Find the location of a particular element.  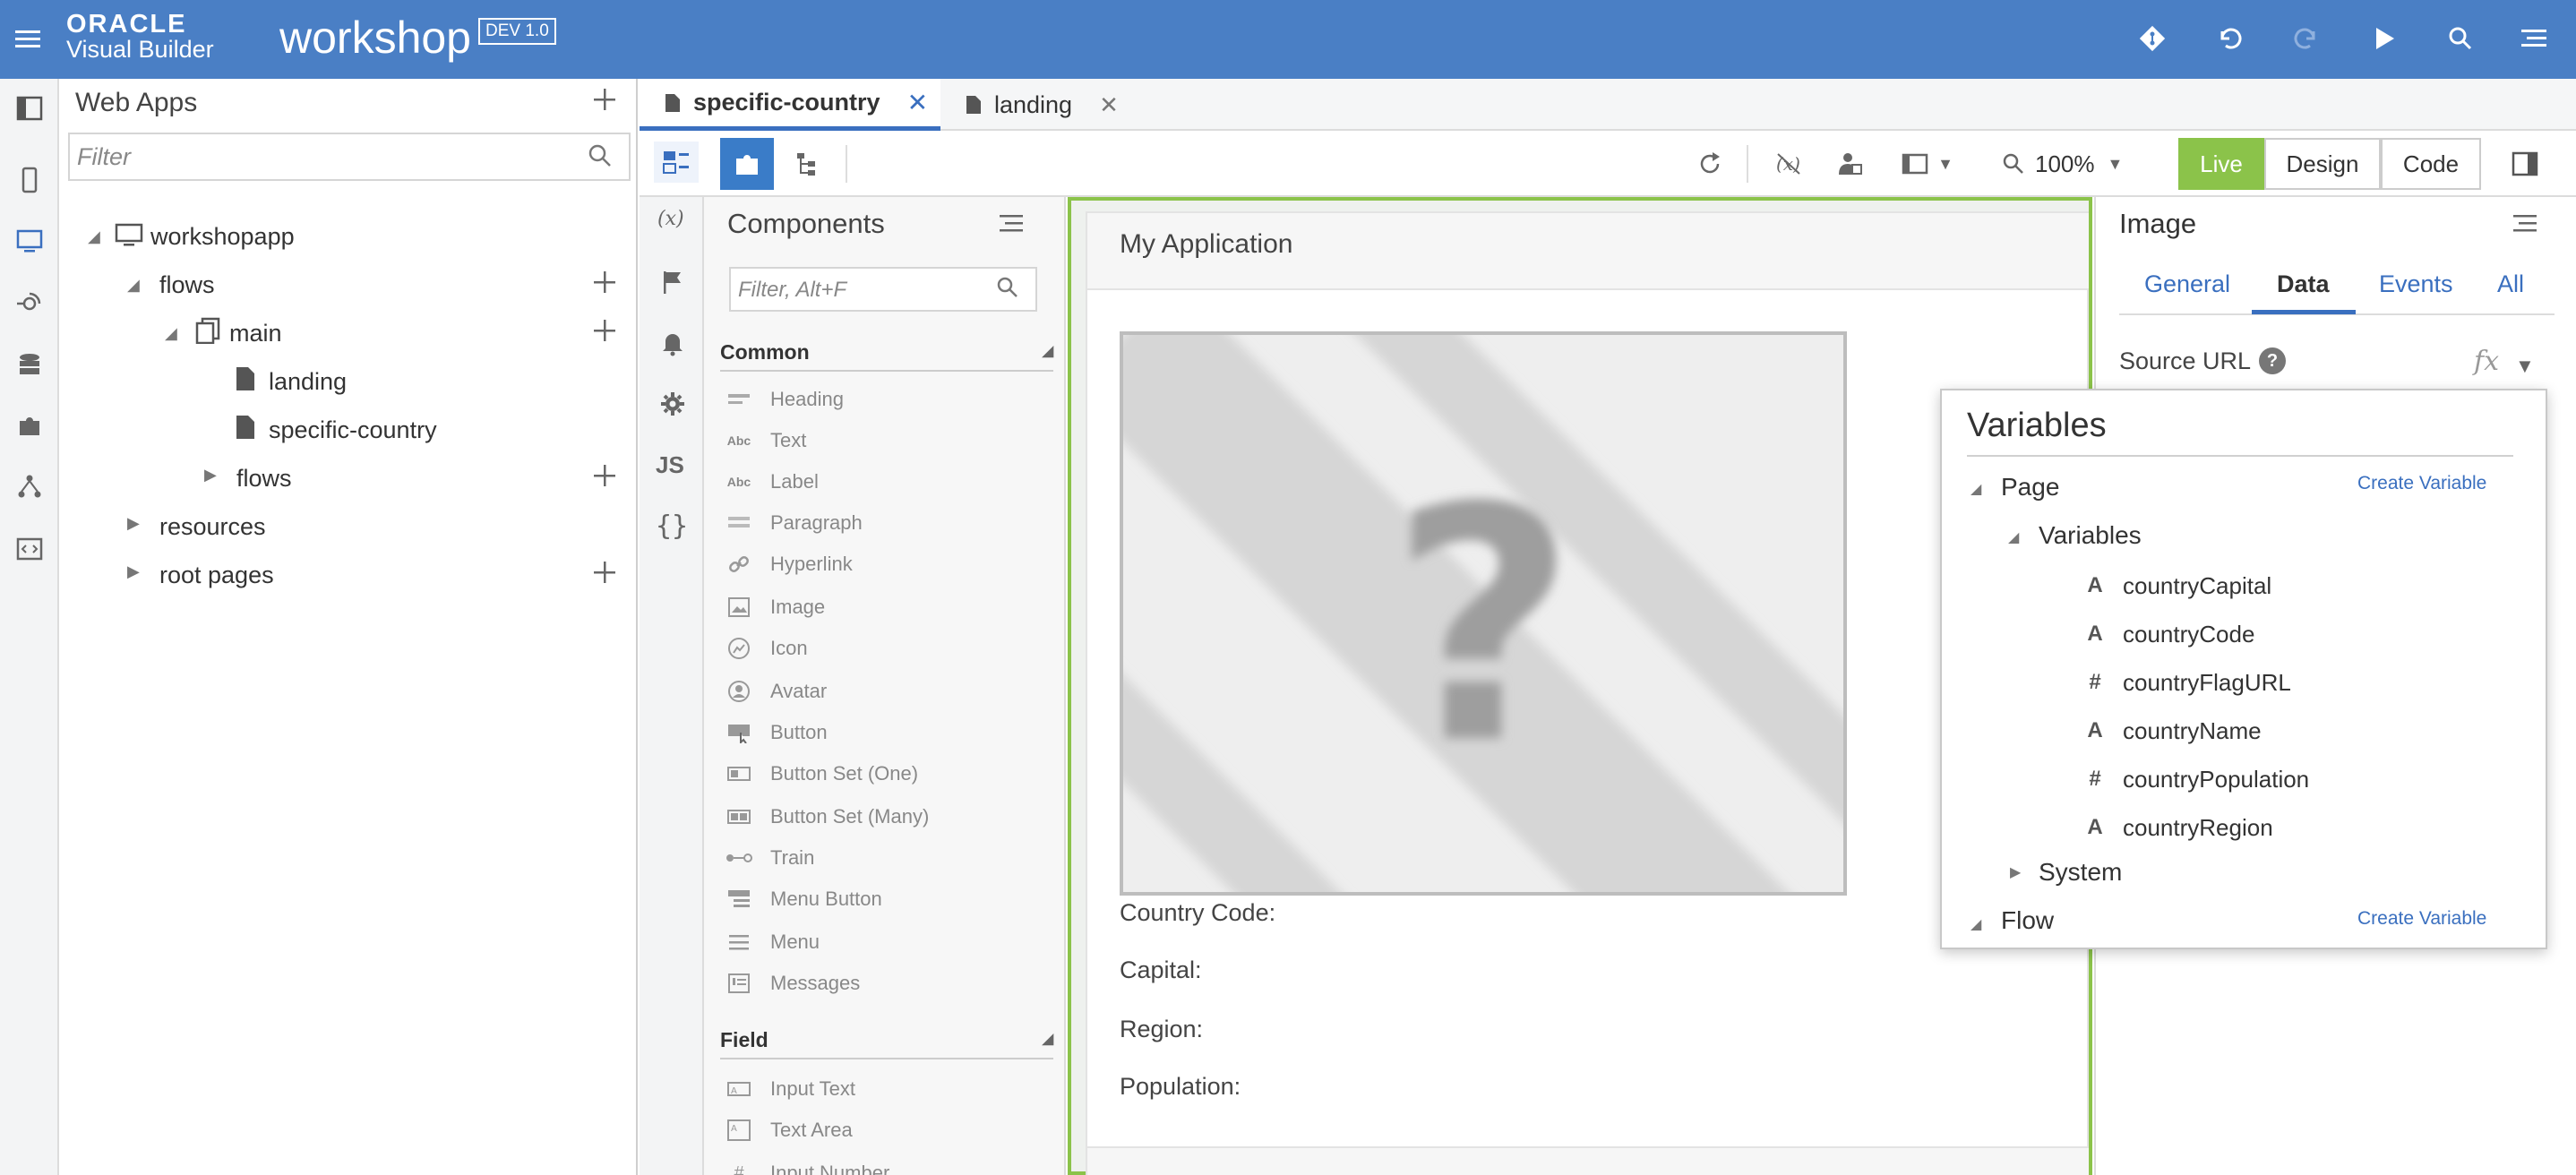

variables-icon: (x) is located at coordinates (672, 218).